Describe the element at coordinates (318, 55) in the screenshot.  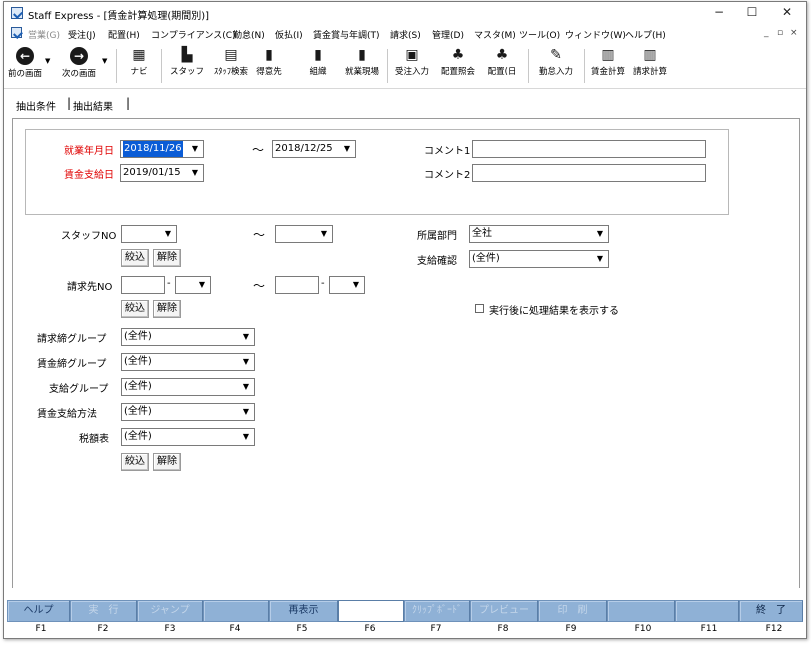
I see `org-icon: ▮` at that location.